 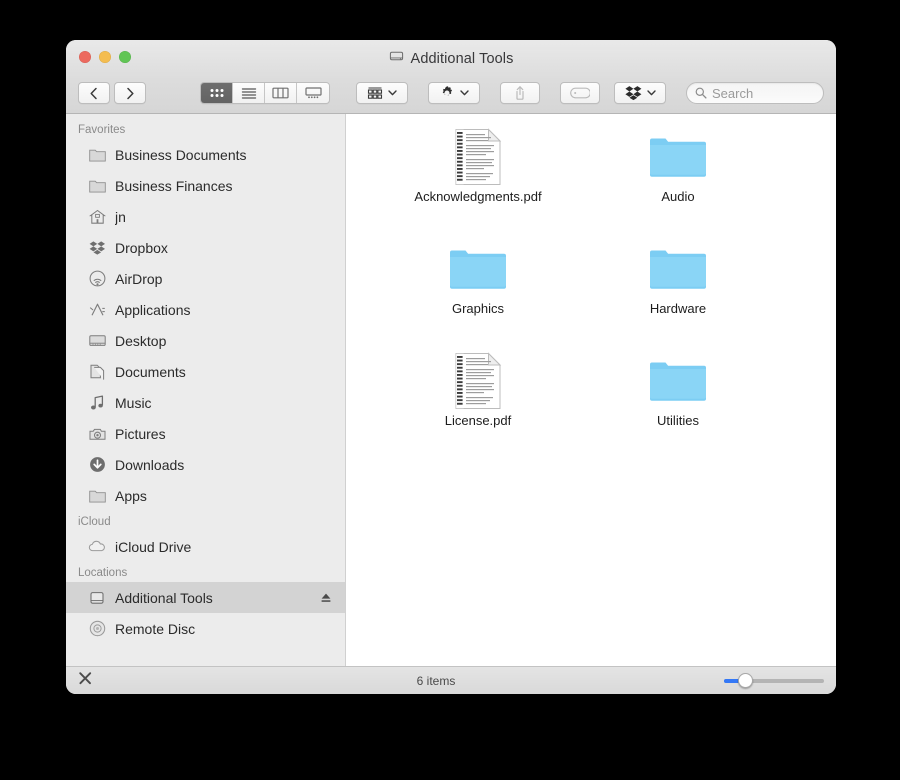 I want to click on eject-icon, so click(x=326, y=598).